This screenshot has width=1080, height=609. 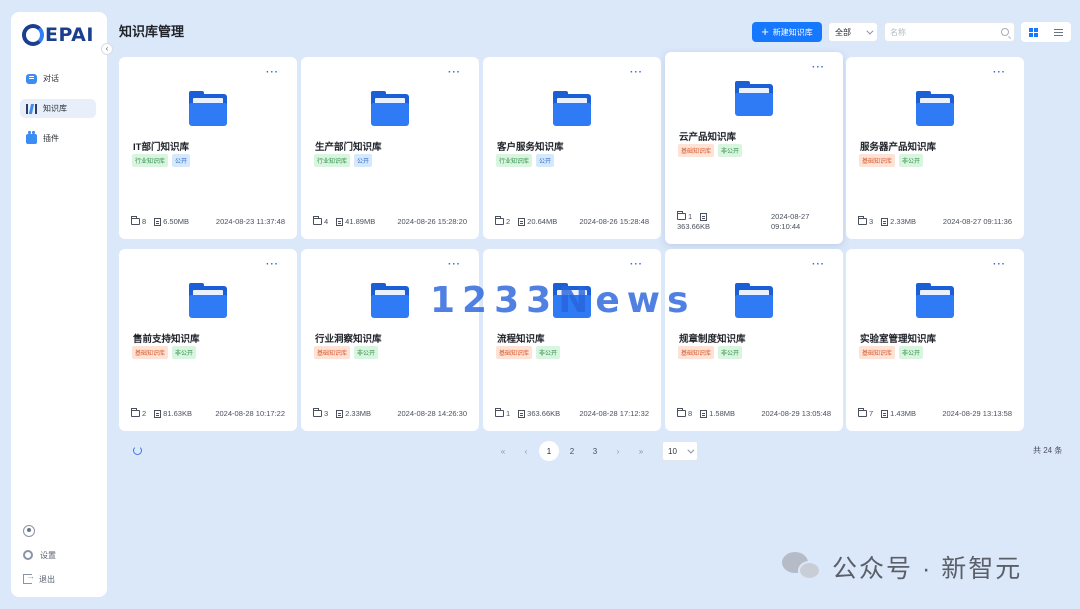 I want to click on gear-icon, so click(x=28, y=555).